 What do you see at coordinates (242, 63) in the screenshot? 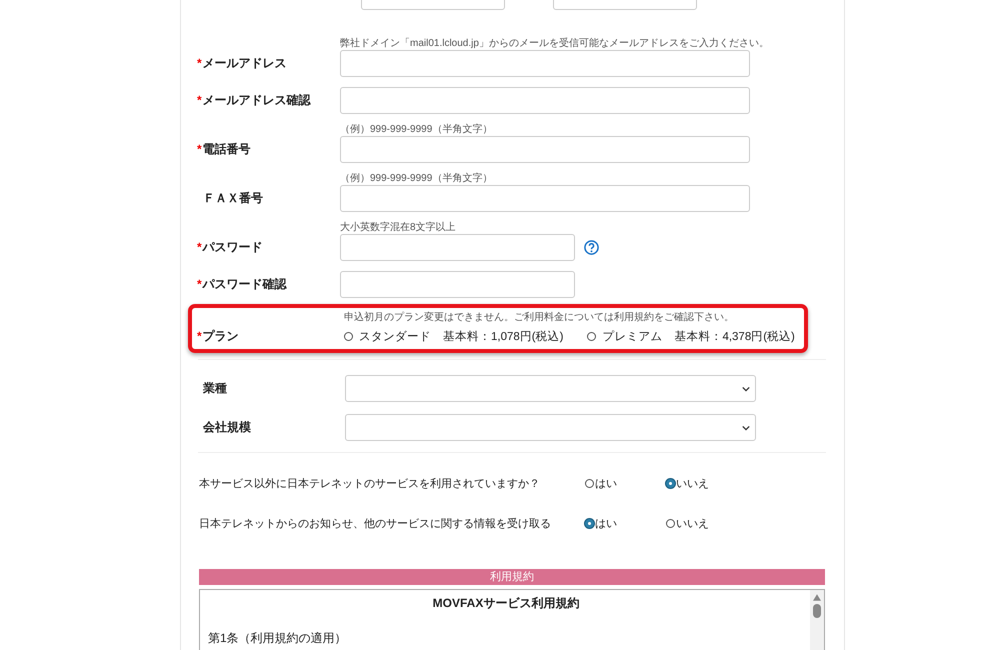
I see `field-label: *メールアドレス` at bounding box center [242, 63].